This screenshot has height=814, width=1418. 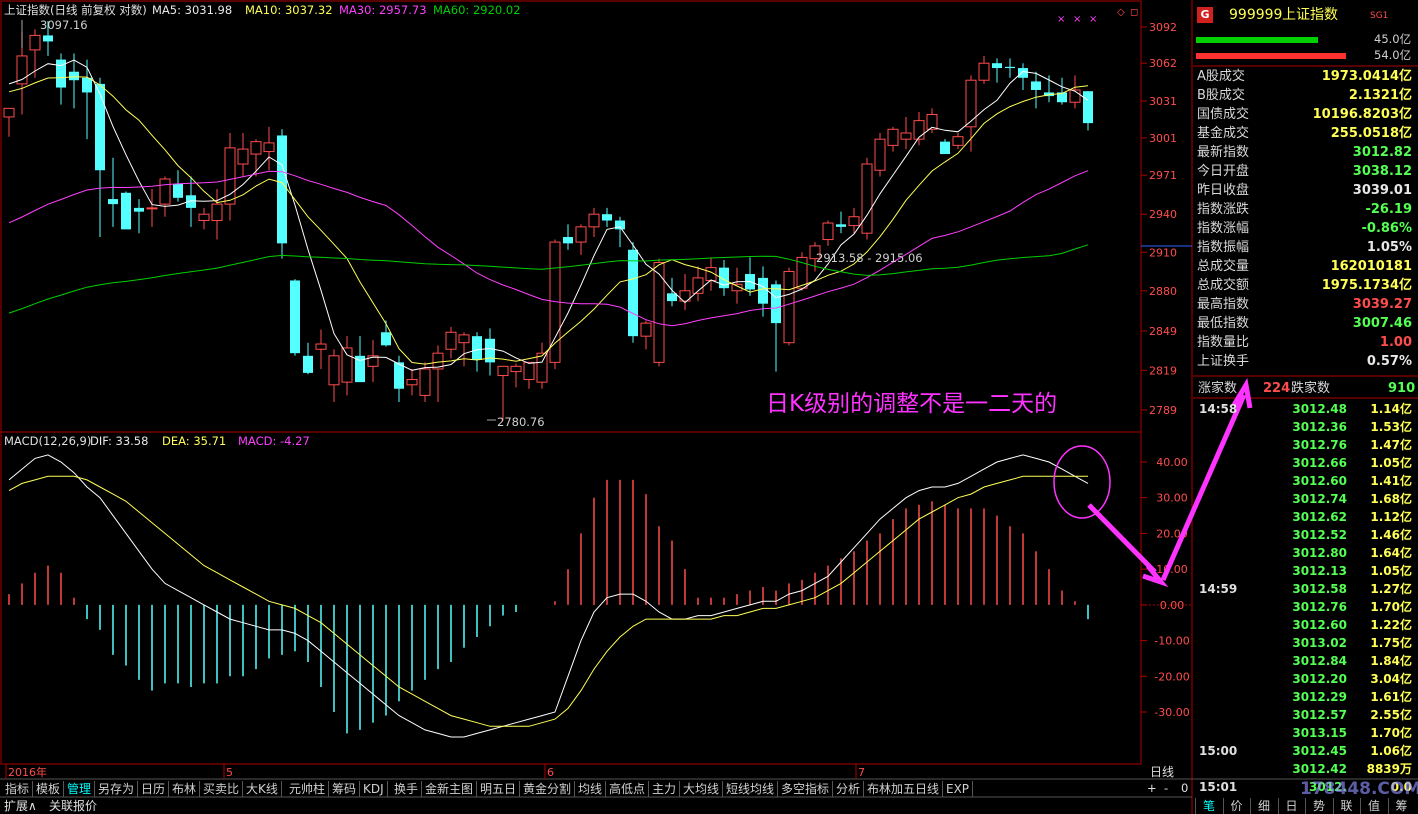 What do you see at coordinates (1373, 806) in the screenshot?
I see `right-tab: 值` at bounding box center [1373, 806].